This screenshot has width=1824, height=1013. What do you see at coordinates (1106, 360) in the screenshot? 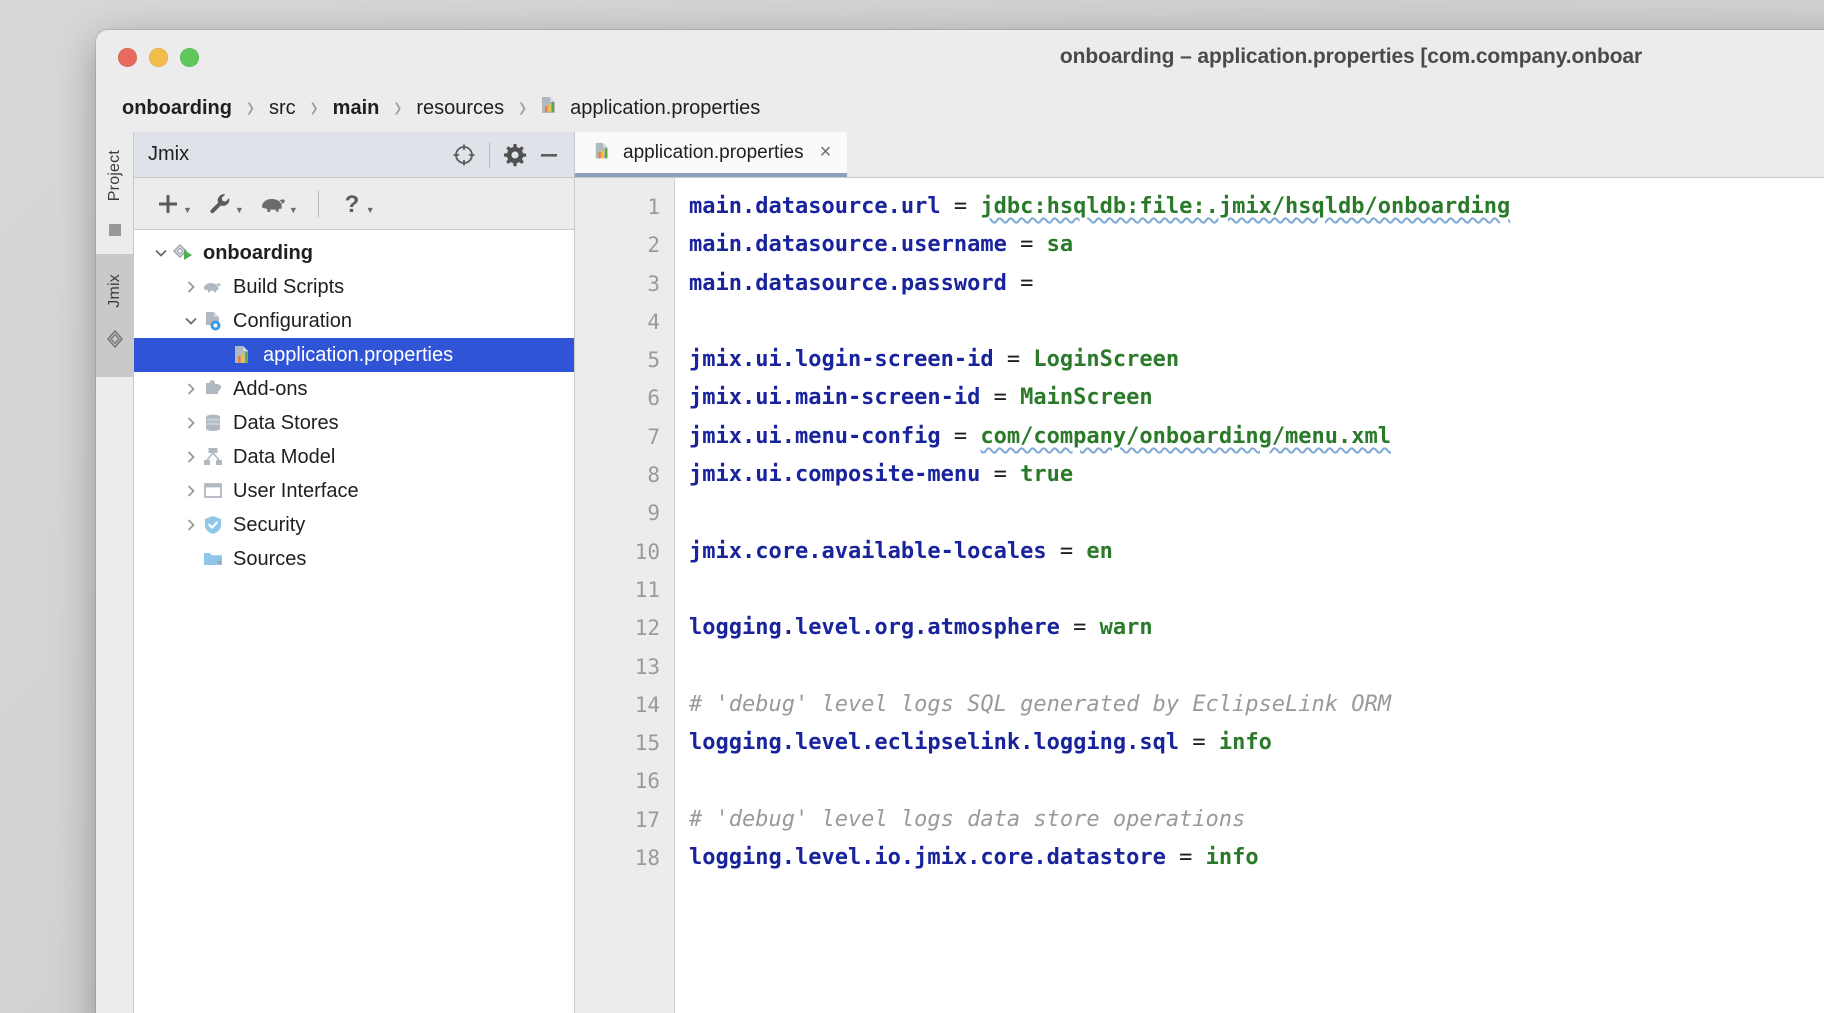
I see `property-value: LoginScreen` at bounding box center [1106, 360].